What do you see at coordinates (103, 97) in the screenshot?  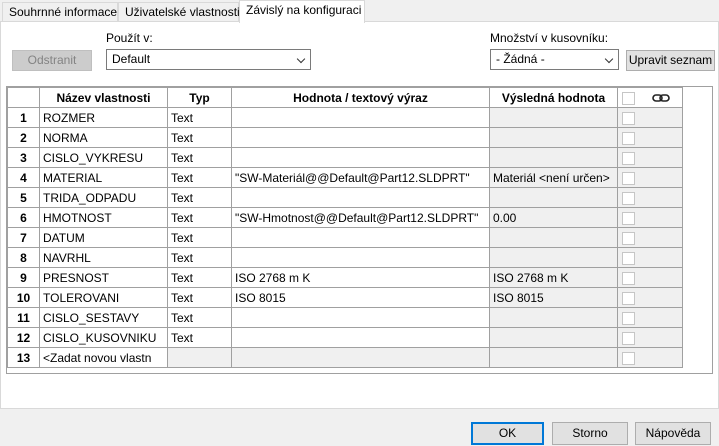 I see `header-name: Název vlastnosti` at bounding box center [103, 97].